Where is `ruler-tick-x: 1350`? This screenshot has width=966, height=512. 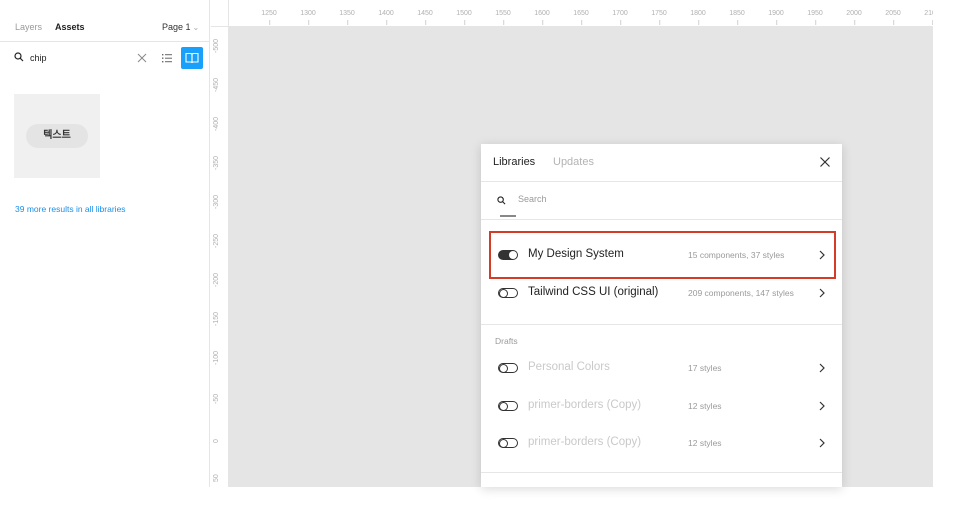 ruler-tick-x: 1350 is located at coordinates (347, 17).